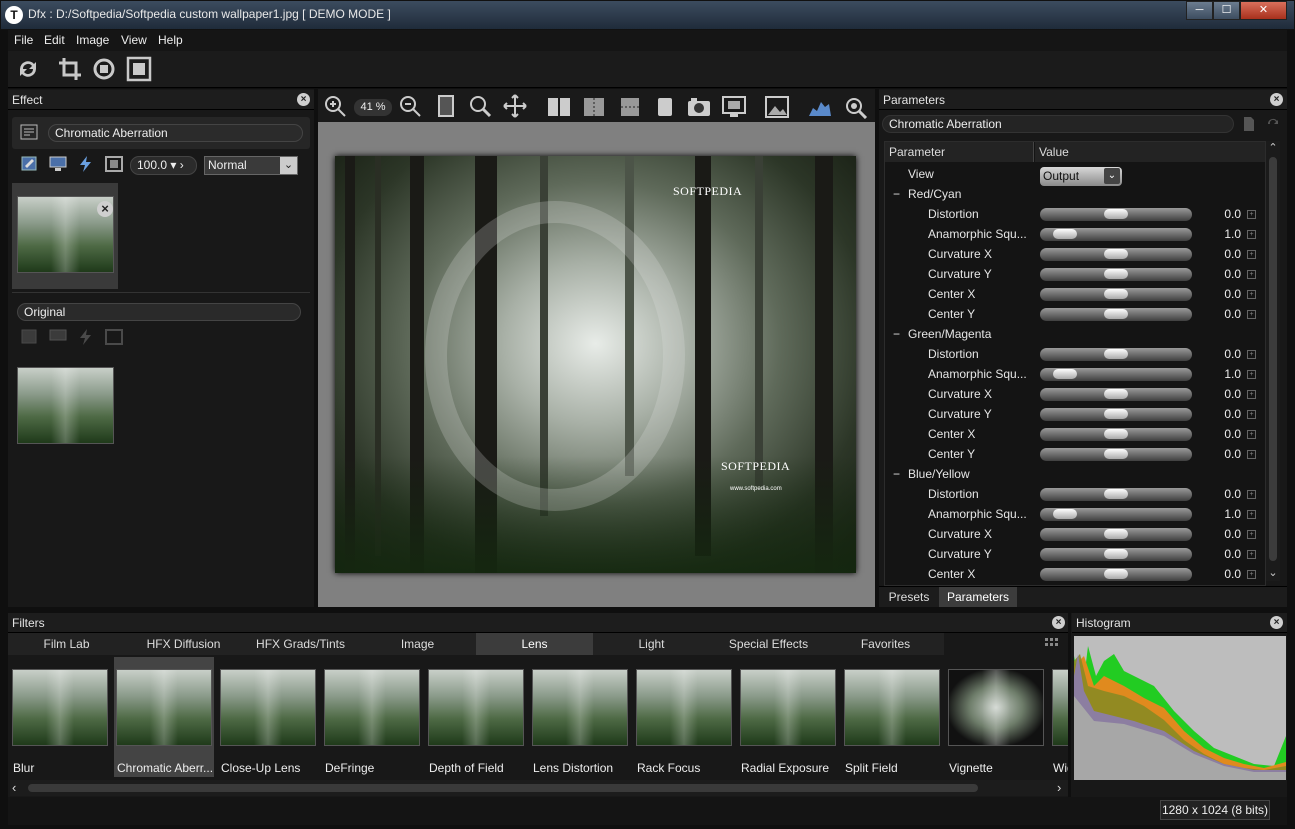 The height and width of the screenshot is (829, 1295). Describe the element at coordinates (856, 107) in the screenshot. I see `magnifier-icon` at that location.